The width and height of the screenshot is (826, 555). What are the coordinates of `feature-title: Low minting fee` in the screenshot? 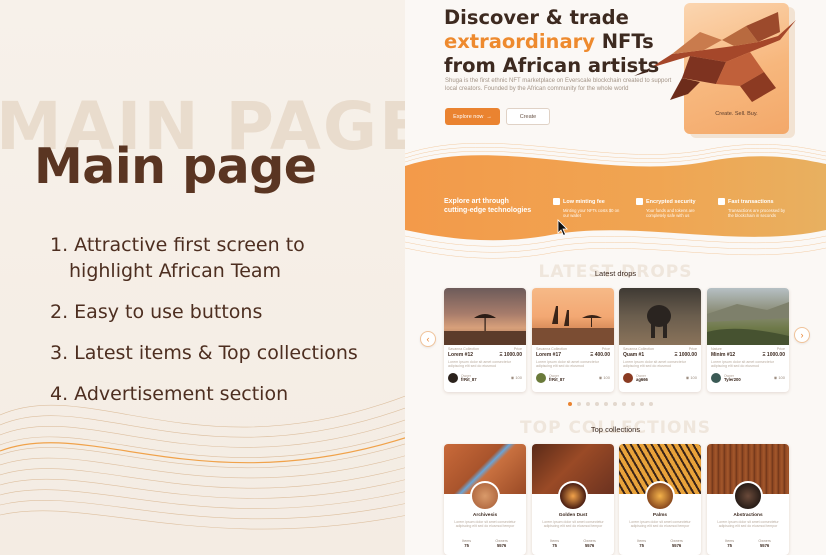 It's located at (584, 201).